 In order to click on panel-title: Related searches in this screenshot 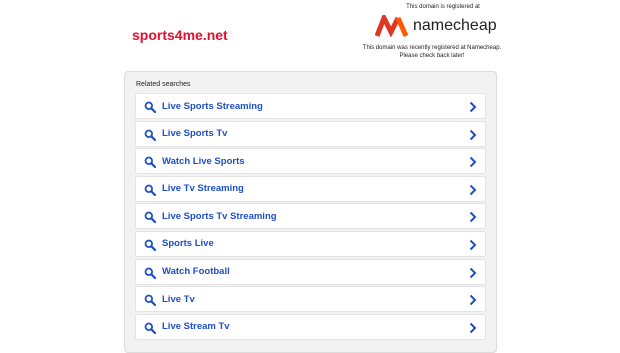, I will do `click(163, 84)`.